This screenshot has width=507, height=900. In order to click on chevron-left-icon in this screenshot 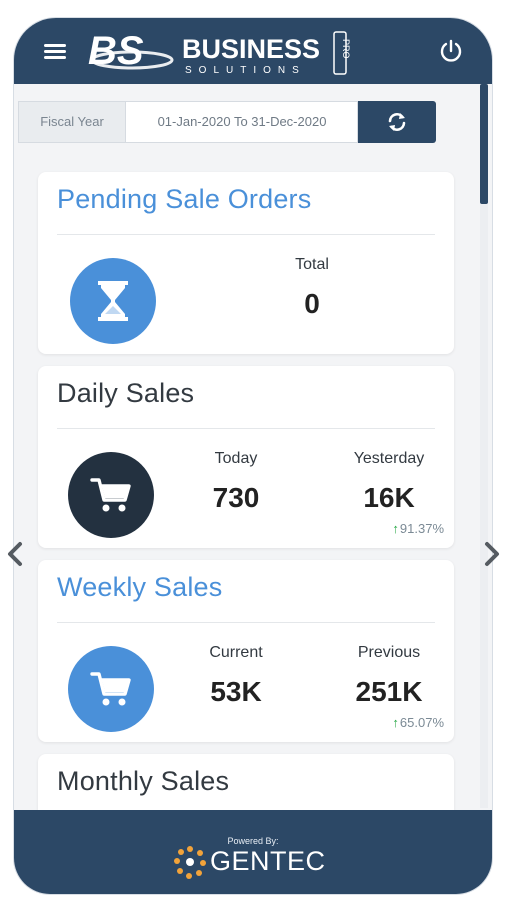, I will do `click(14, 554)`.